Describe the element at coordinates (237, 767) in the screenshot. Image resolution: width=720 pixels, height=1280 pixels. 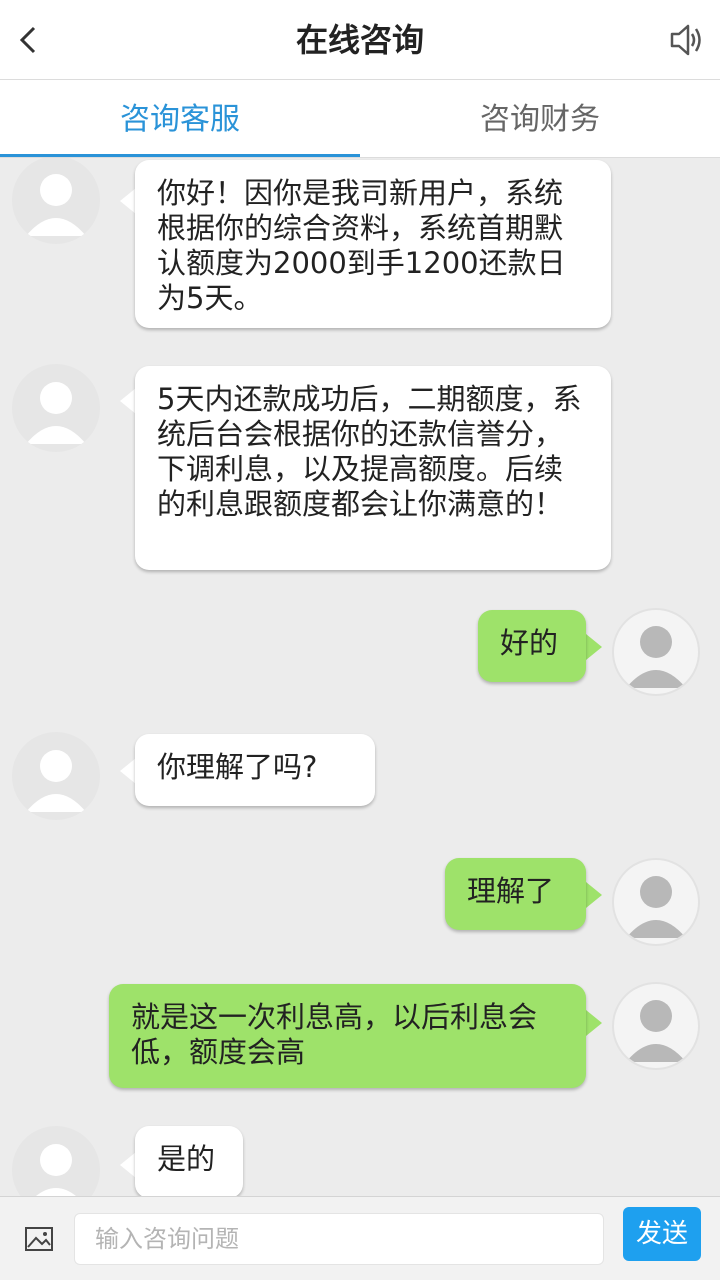
I see `message-text: 你理解了吗?` at that location.